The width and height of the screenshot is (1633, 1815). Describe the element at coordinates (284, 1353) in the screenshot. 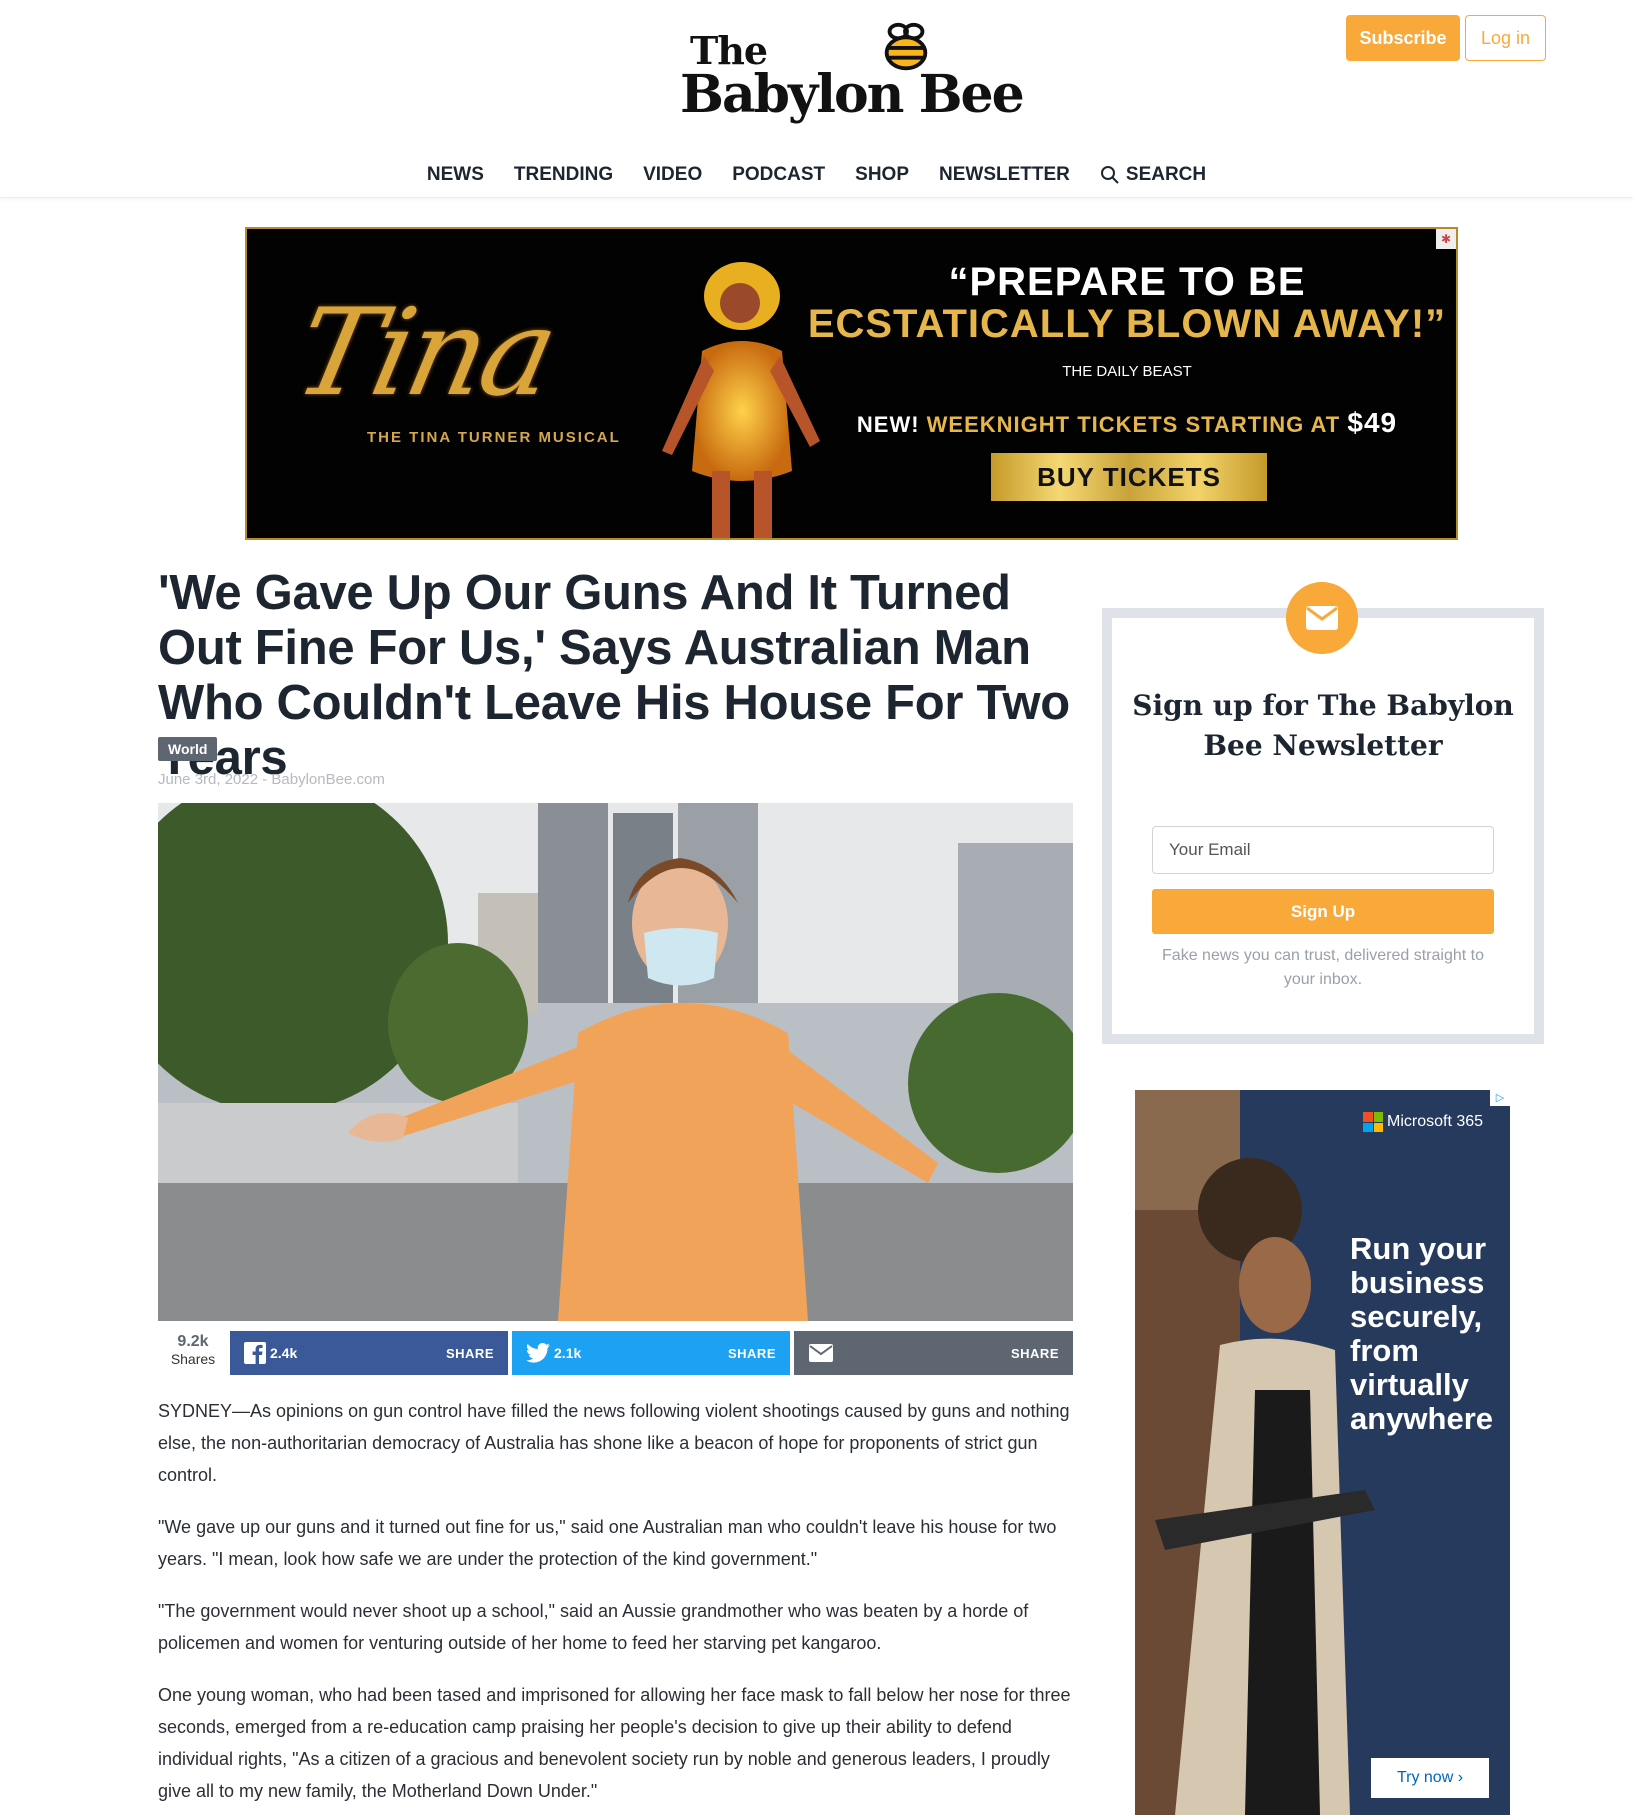

I see `facebook-share-count: 2.4k` at that location.